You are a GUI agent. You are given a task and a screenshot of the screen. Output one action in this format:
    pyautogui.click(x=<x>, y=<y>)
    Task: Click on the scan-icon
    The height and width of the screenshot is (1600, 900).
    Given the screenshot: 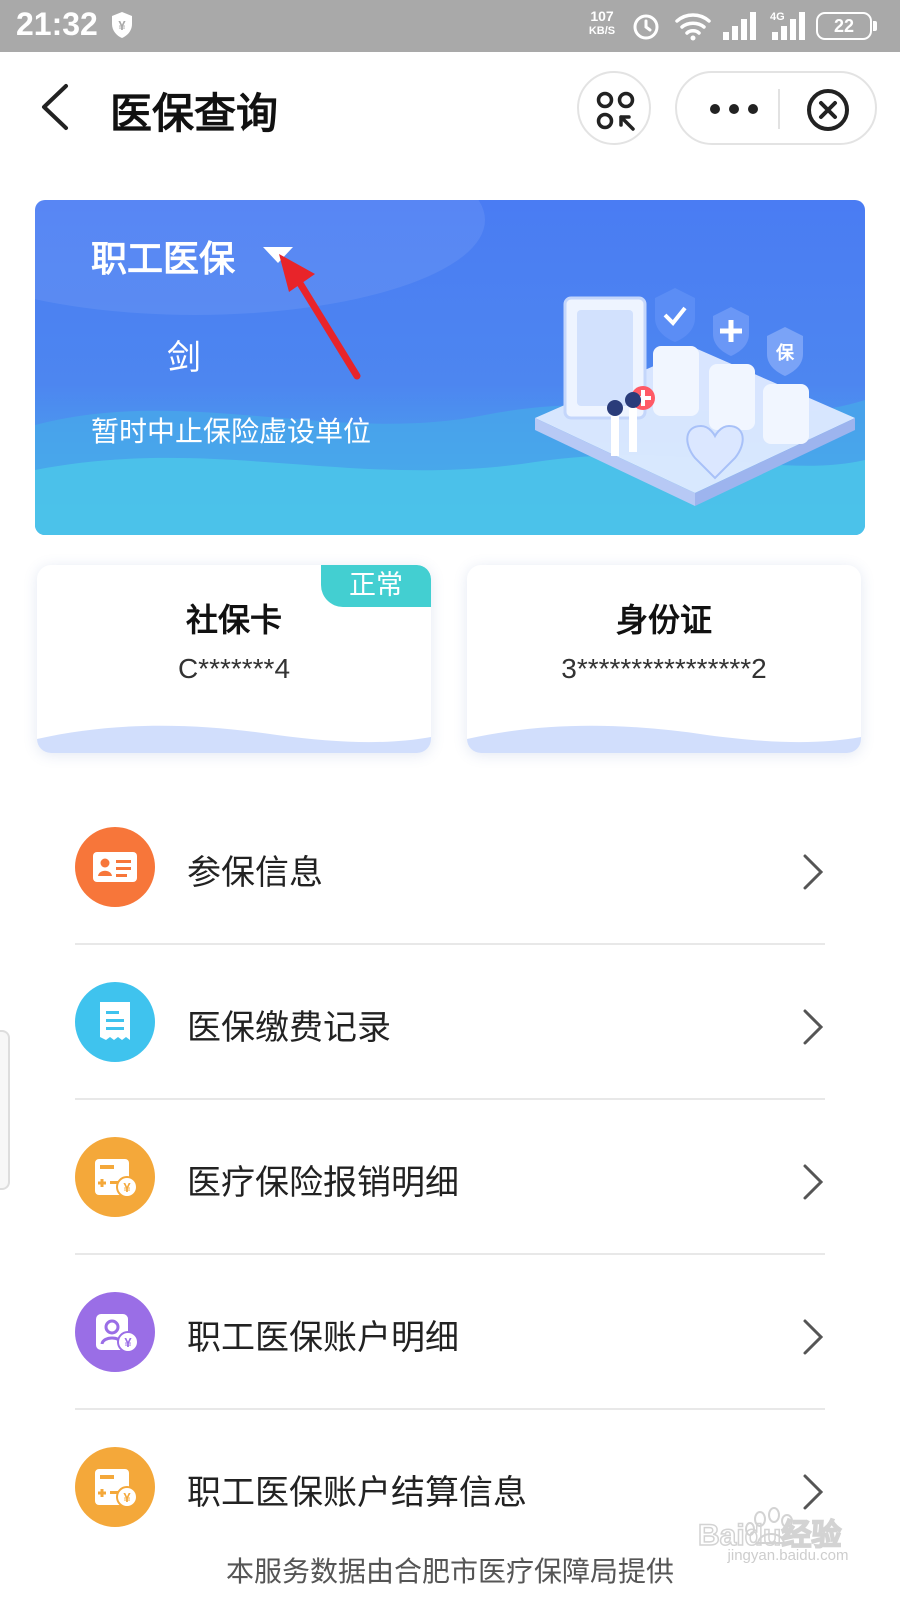 What is the action you would take?
    pyautogui.click(x=615, y=111)
    